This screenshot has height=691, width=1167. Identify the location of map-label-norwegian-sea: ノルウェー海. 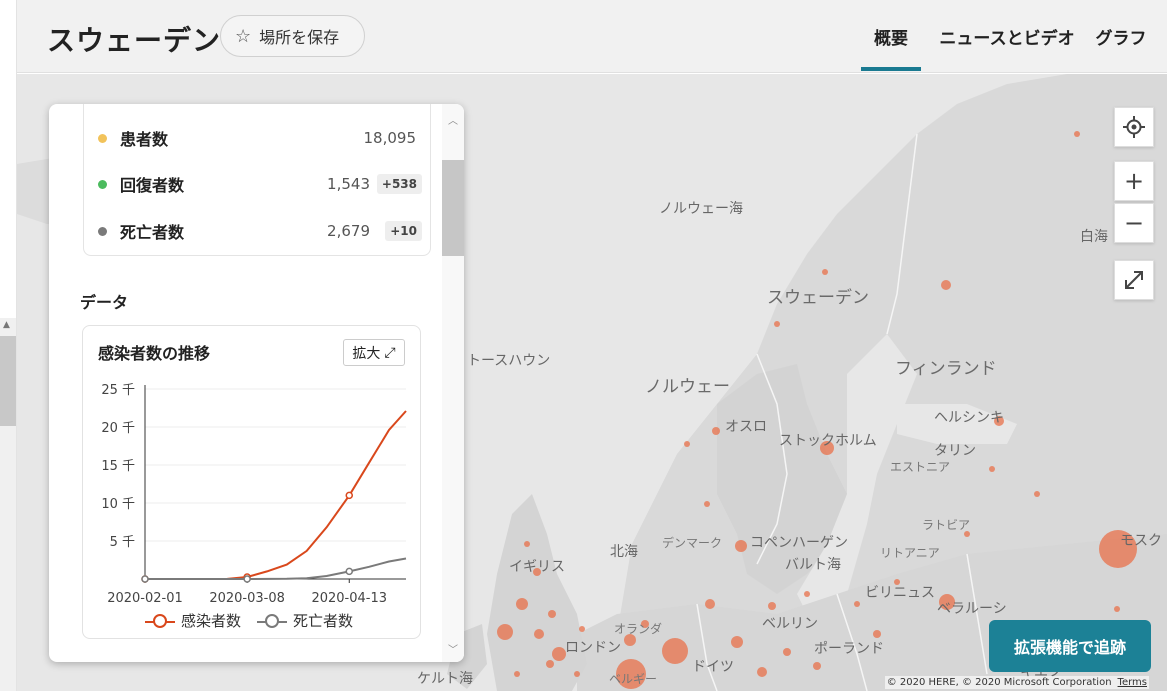
(701, 209).